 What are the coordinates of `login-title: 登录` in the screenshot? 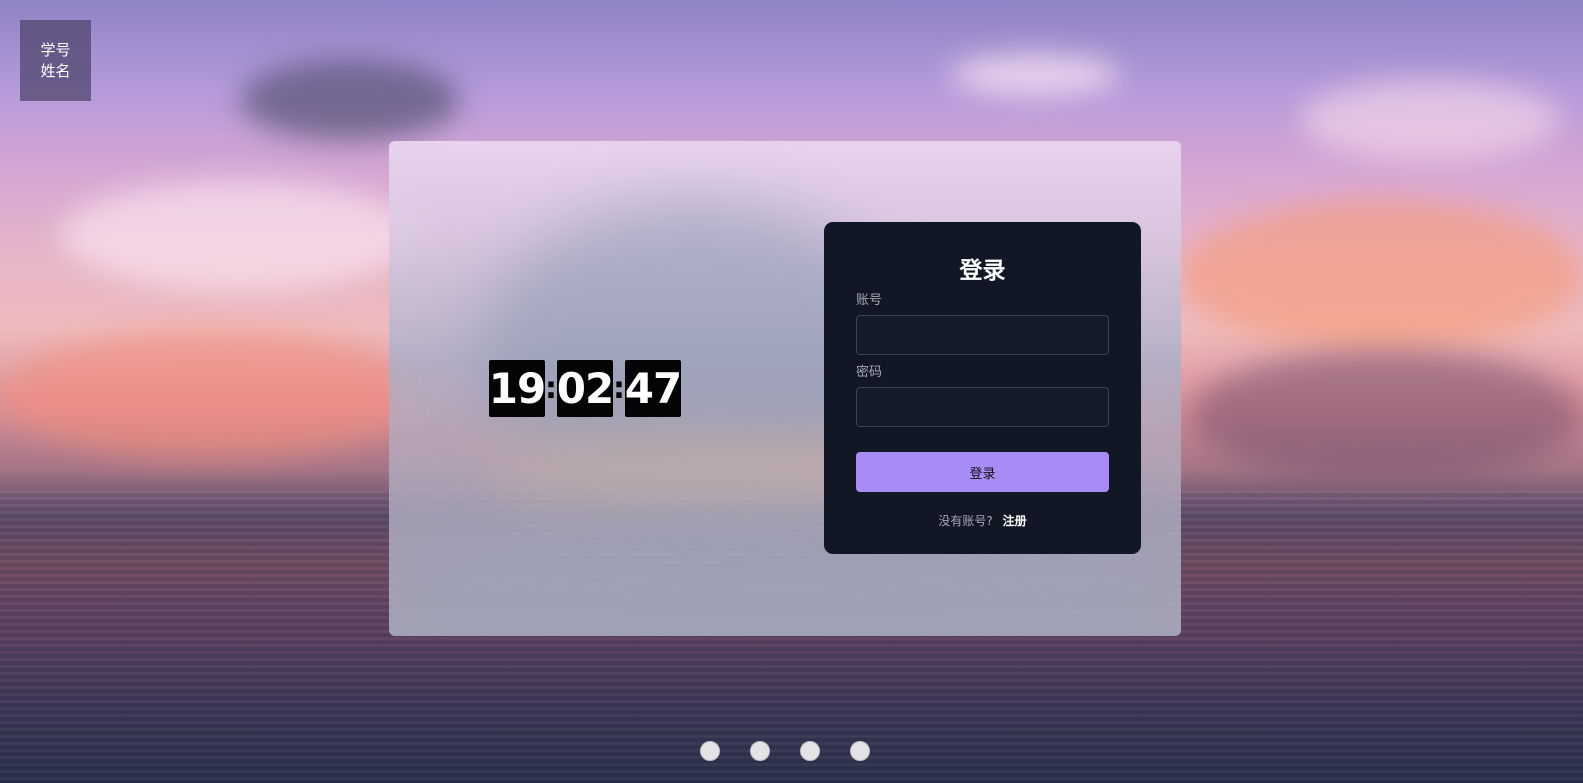 It's located at (982, 271).